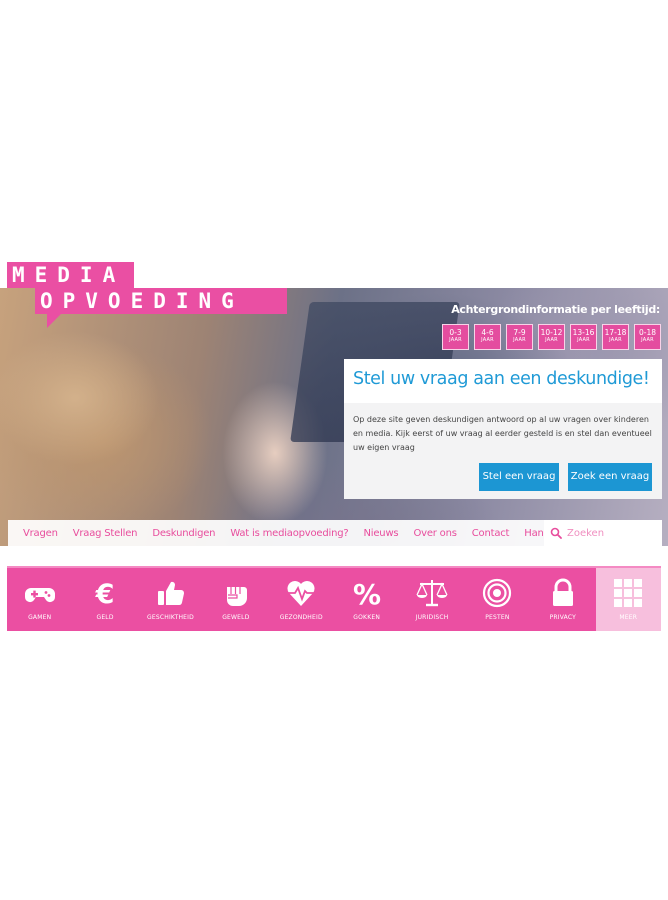 The height and width of the screenshot is (900, 668). What do you see at coordinates (628, 617) in the screenshot?
I see `category-label: MEER` at bounding box center [628, 617].